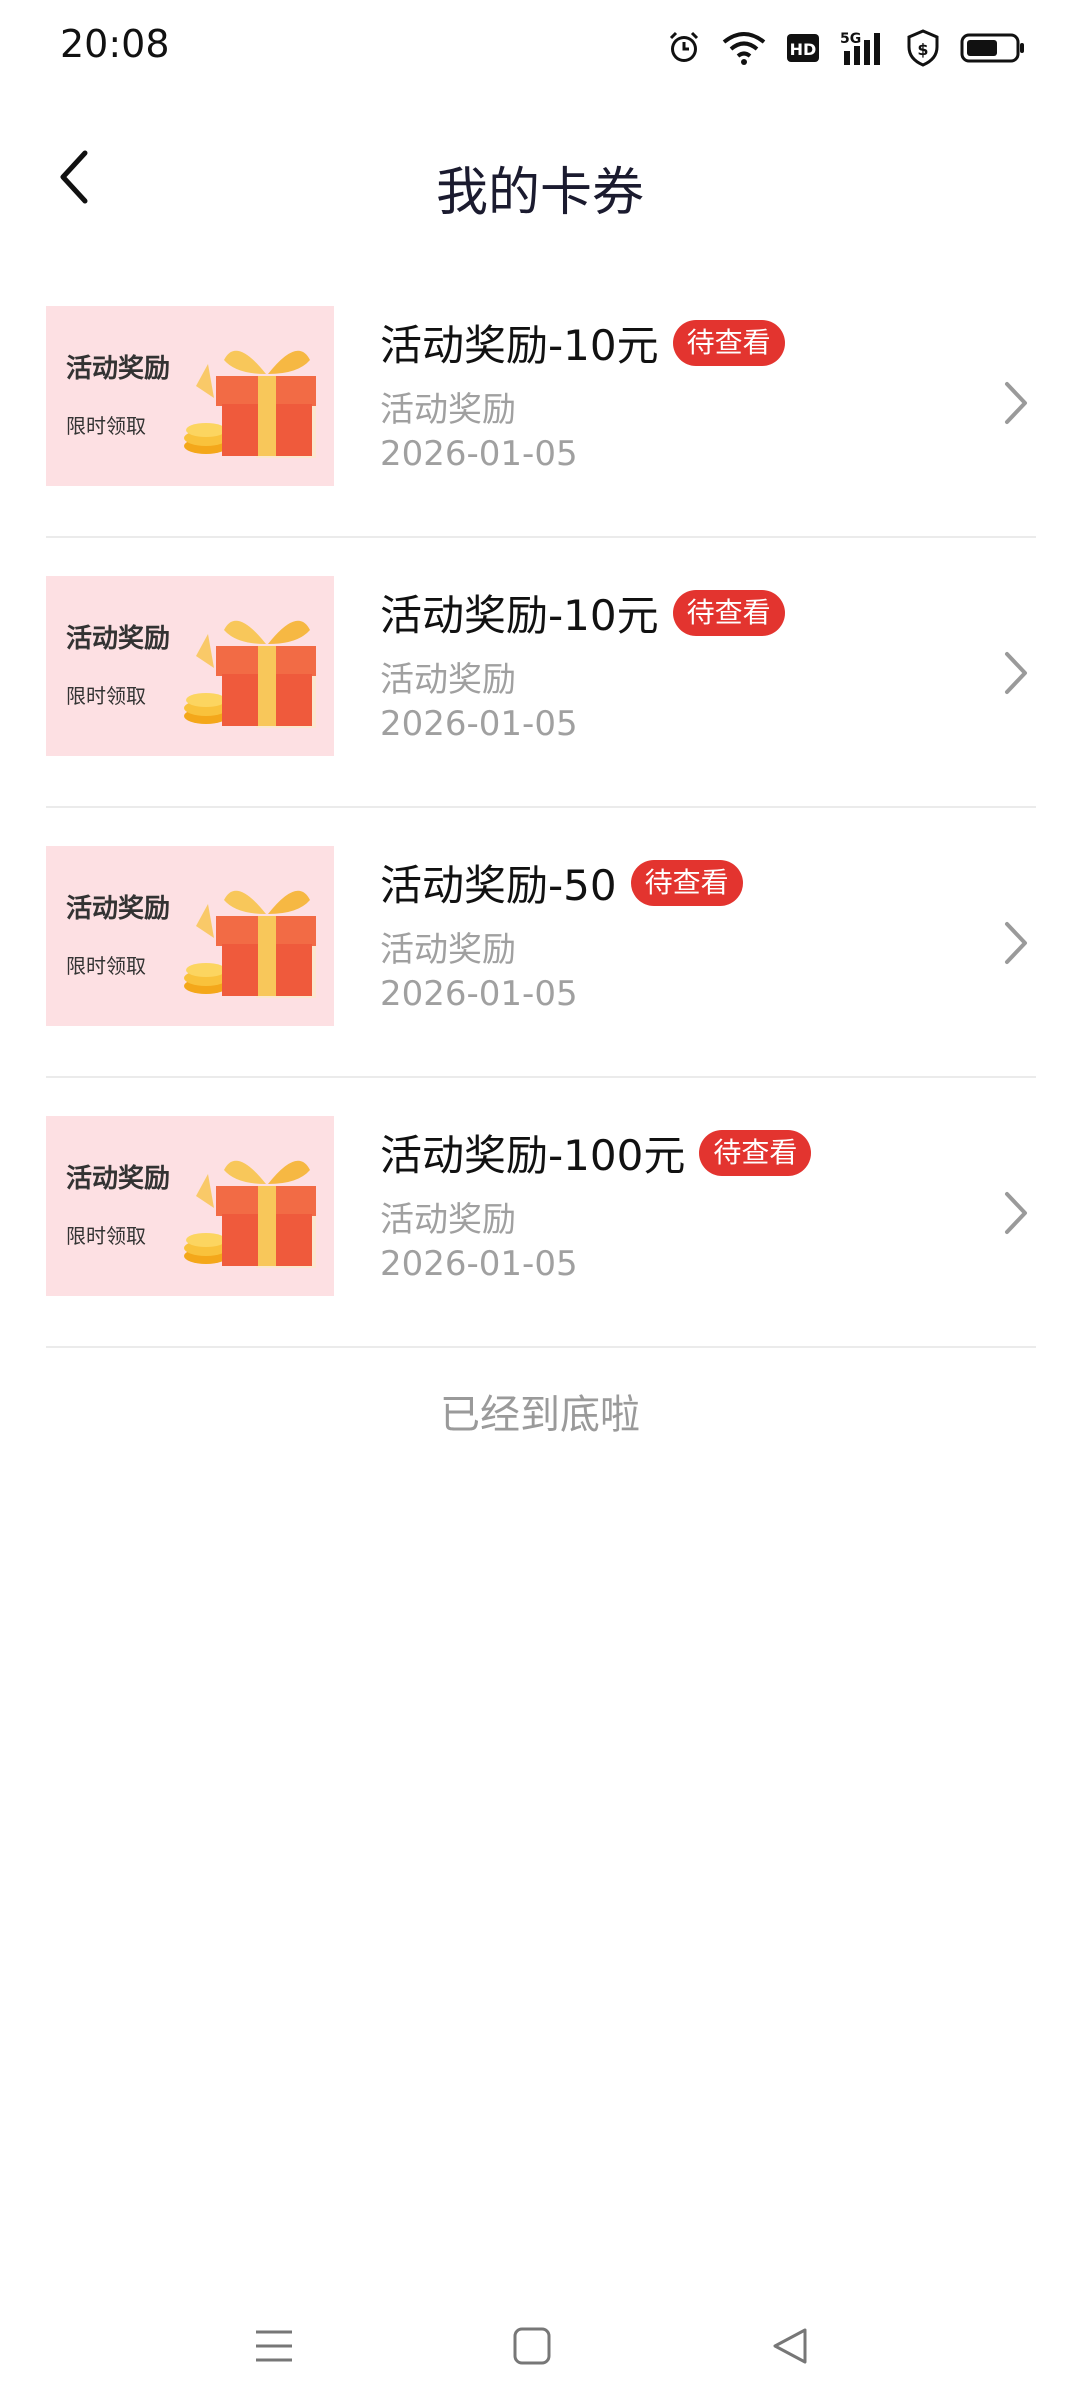 The height and width of the screenshot is (2408, 1080). I want to click on menu-button, so click(274, 2346).